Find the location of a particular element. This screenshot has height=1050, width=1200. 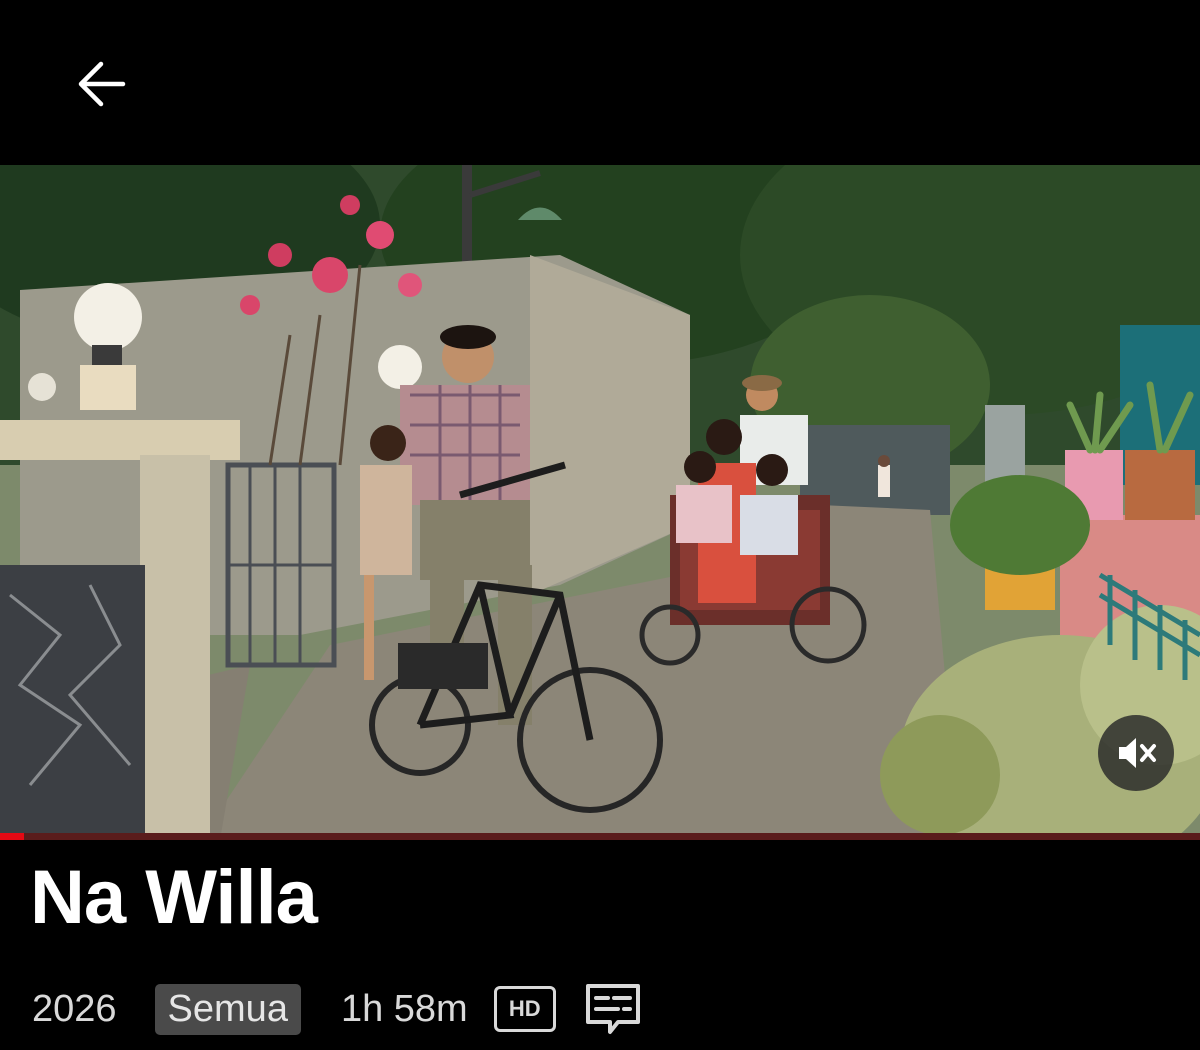

playback-progress-fill is located at coordinates (12, 836).